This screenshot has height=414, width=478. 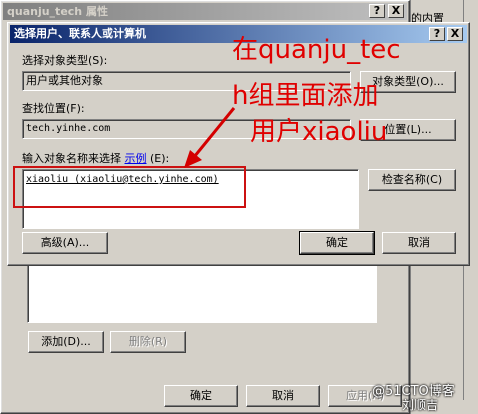 What do you see at coordinates (283, 396) in the screenshot?
I see `background-cancel-button: 取消` at bounding box center [283, 396].